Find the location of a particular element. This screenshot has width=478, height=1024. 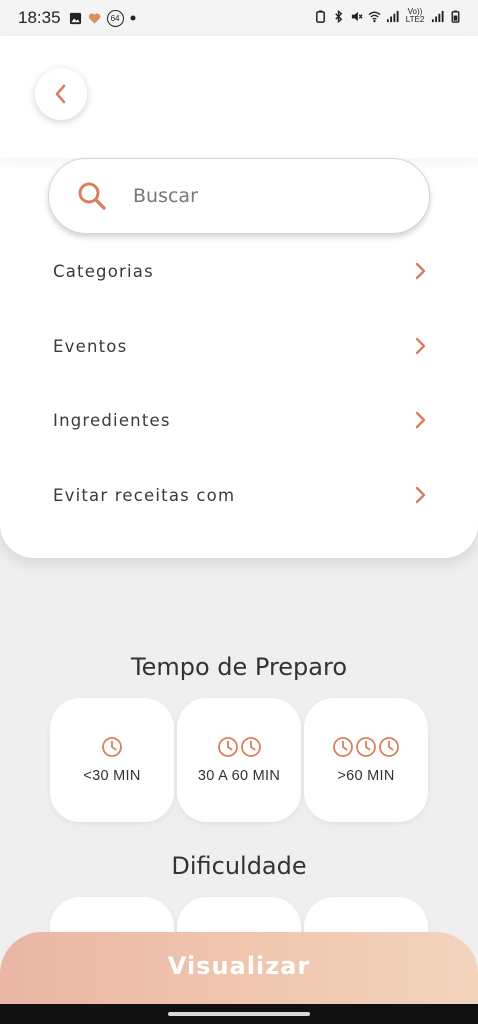

health-heart-icon is located at coordinates (94, 18).